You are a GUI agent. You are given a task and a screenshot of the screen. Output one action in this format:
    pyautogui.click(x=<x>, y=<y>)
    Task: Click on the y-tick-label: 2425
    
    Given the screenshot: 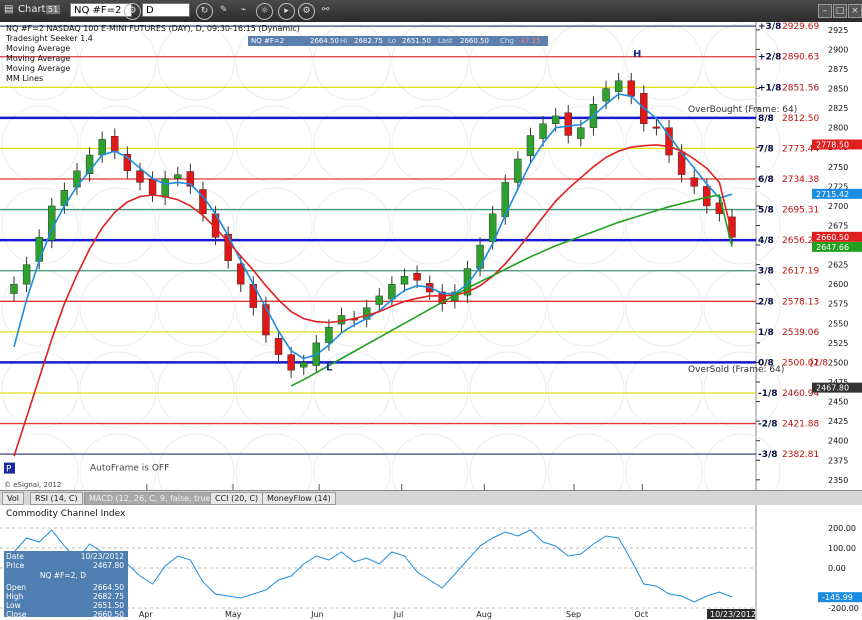 What is the action you would take?
    pyautogui.click(x=838, y=421)
    